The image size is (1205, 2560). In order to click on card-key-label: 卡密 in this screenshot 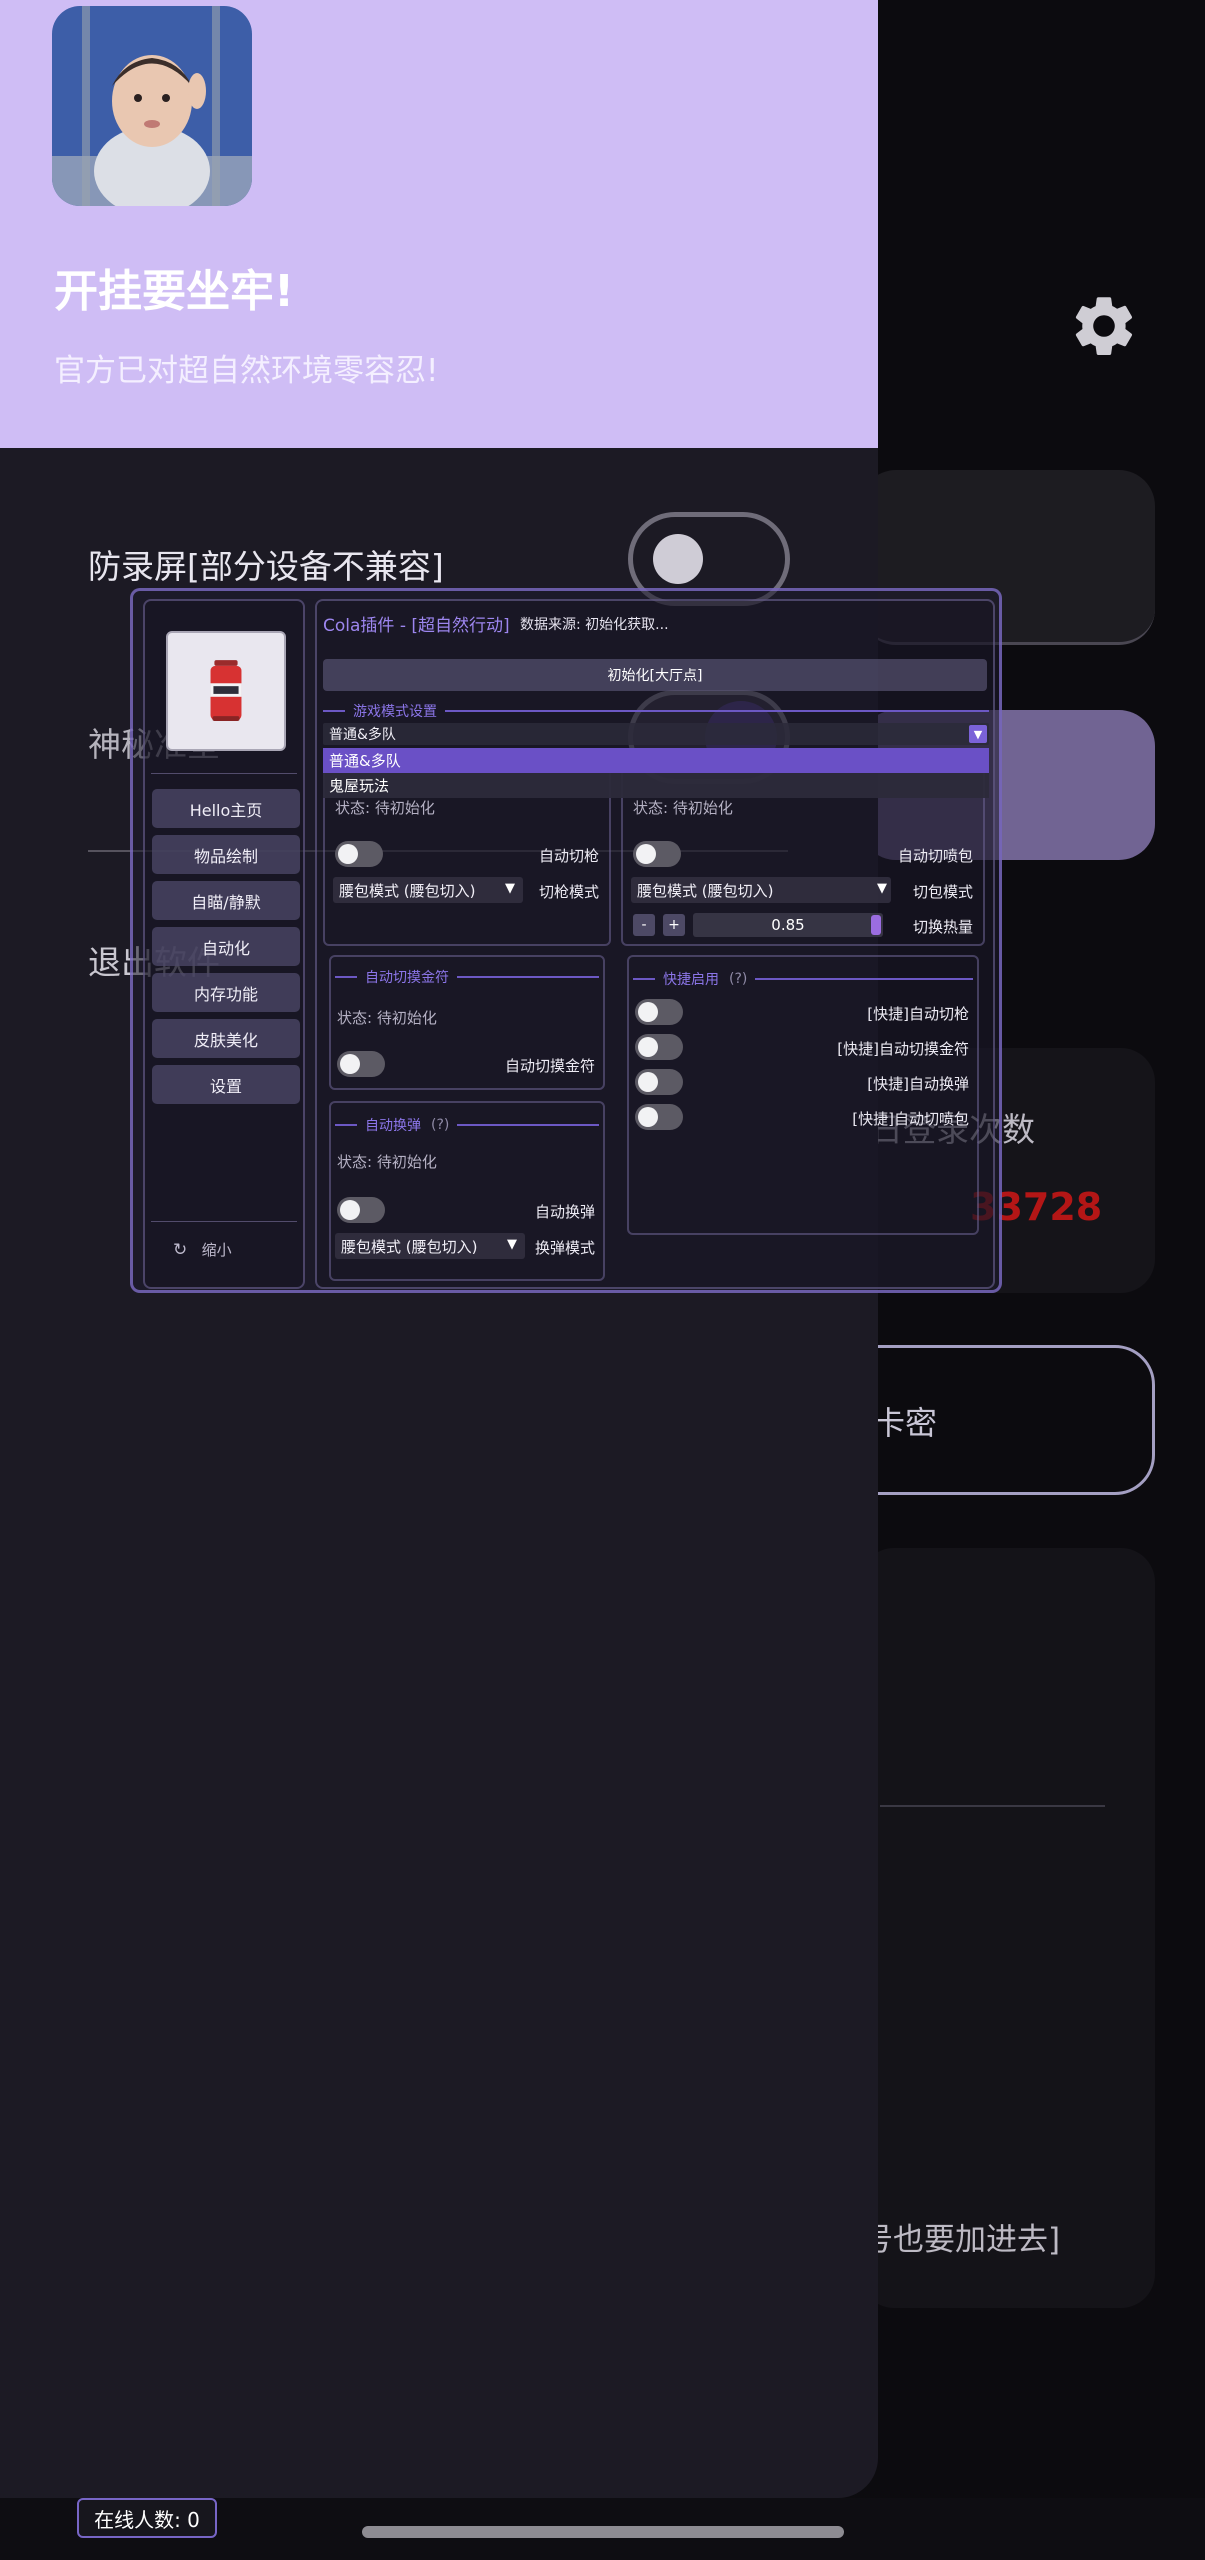, I will do `click(905, 1423)`.